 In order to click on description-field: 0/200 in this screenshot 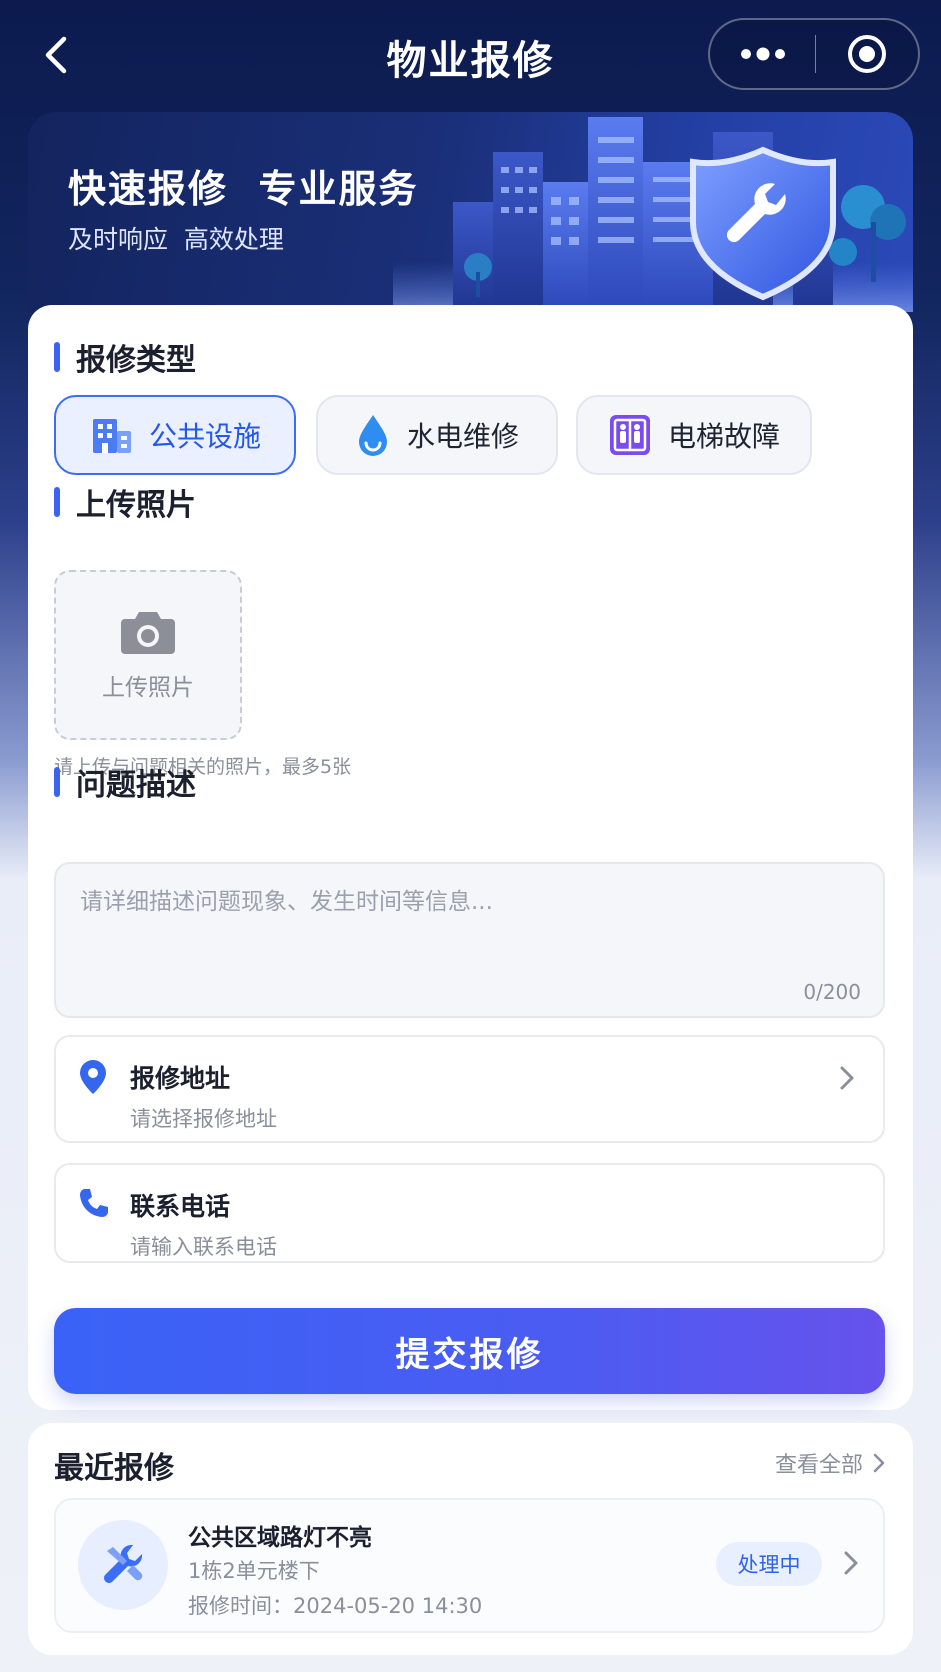, I will do `click(469, 940)`.